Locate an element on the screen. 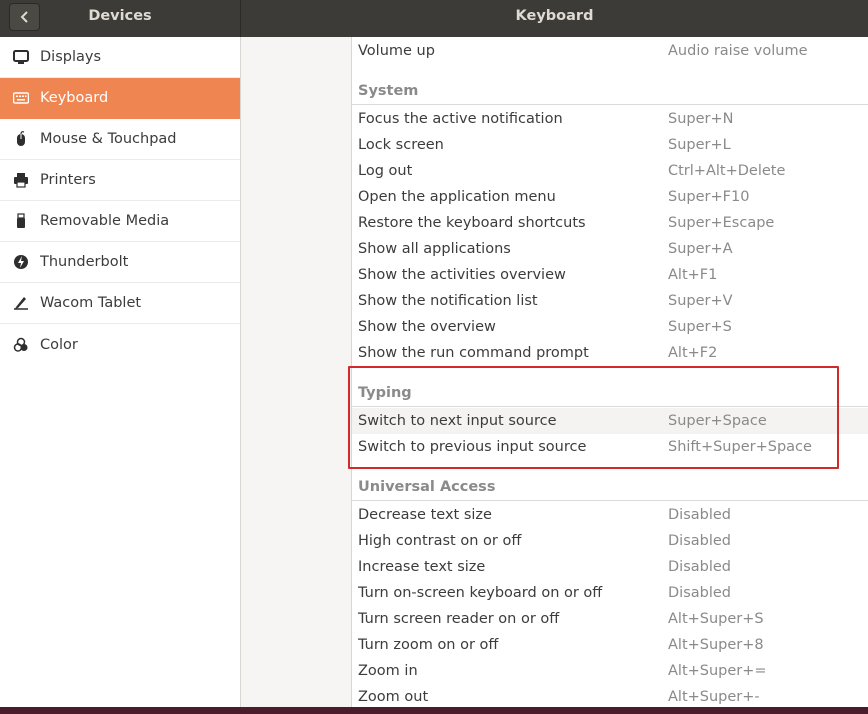  shortcut-accel: Super+S is located at coordinates (700, 327).